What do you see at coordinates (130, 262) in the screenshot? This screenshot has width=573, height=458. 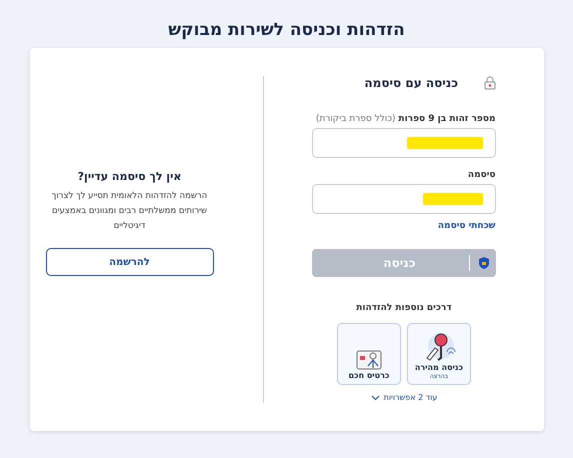 I see `register-button: להרשמה` at bounding box center [130, 262].